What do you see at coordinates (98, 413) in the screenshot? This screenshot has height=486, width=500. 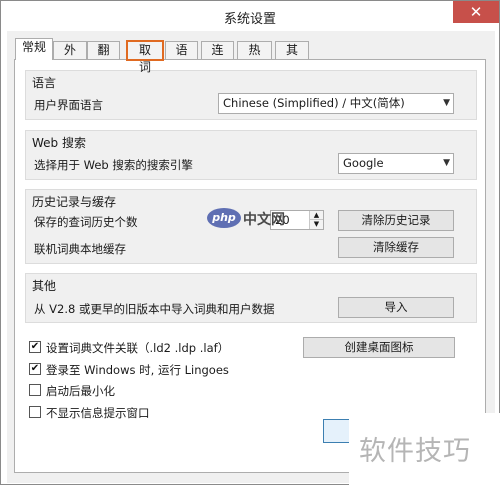 I see `hide-tips-label: 不显示信息提示窗口` at bounding box center [98, 413].